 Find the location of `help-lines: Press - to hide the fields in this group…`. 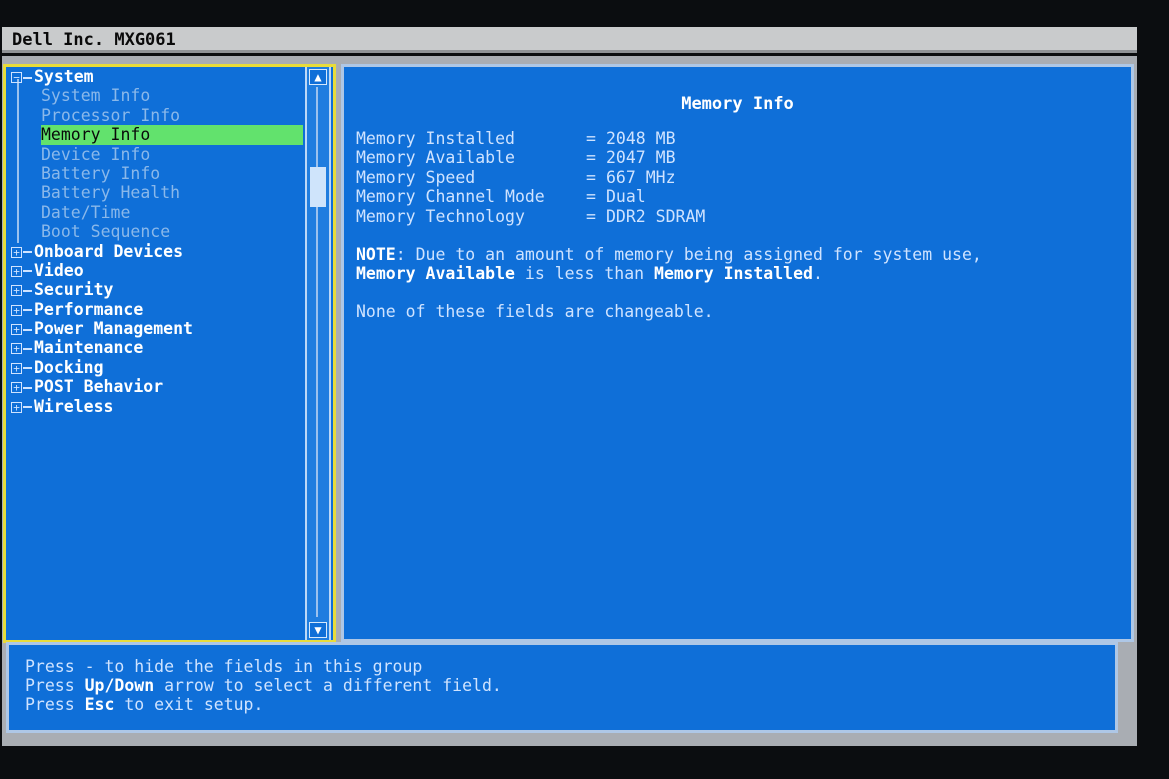

help-lines: Press - to hide the fields in this group… is located at coordinates (263, 685).